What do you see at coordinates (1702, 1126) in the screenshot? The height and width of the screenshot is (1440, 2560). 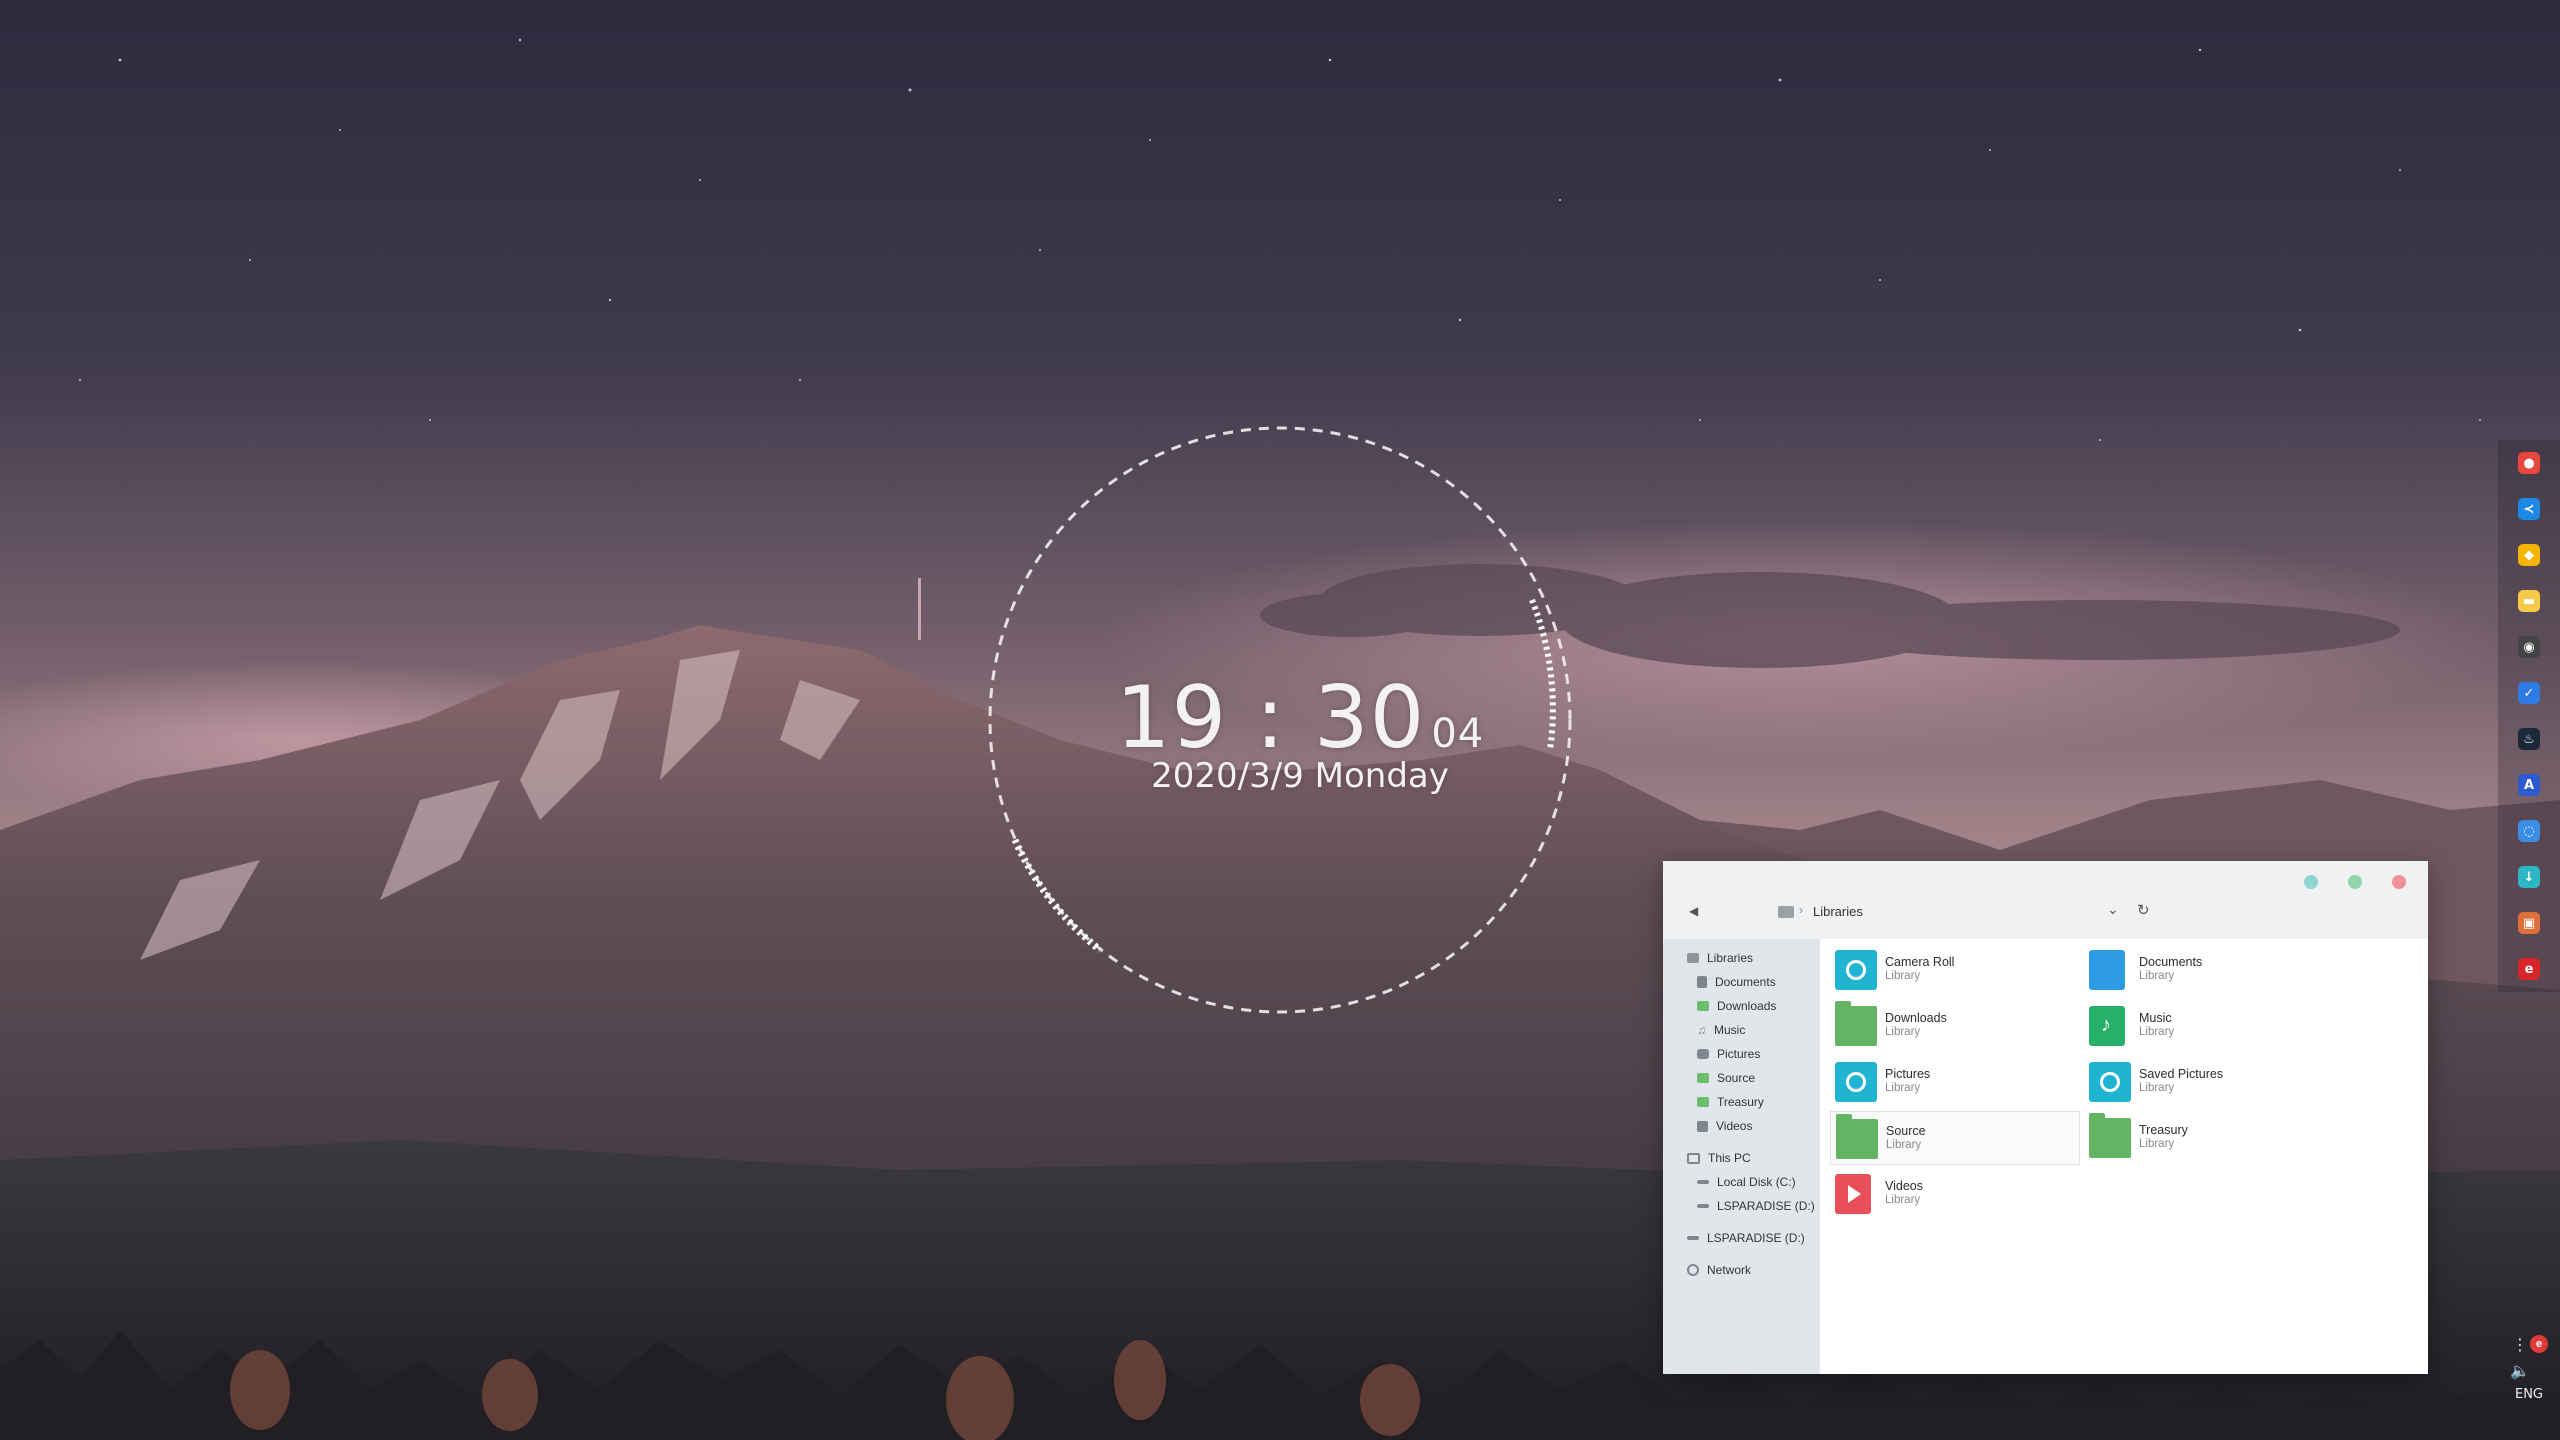 I see `video-icon` at bounding box center [1702, 1126].